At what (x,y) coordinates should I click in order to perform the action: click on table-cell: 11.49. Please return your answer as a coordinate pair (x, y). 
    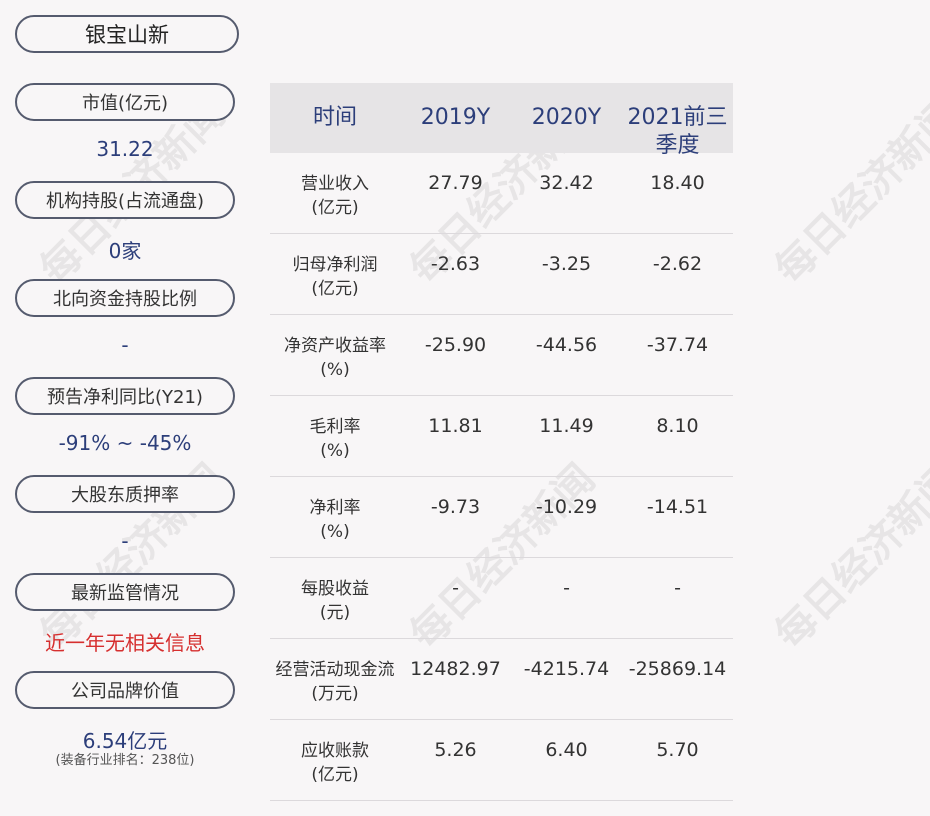
    Looking at the image, I should click on (566, 426).